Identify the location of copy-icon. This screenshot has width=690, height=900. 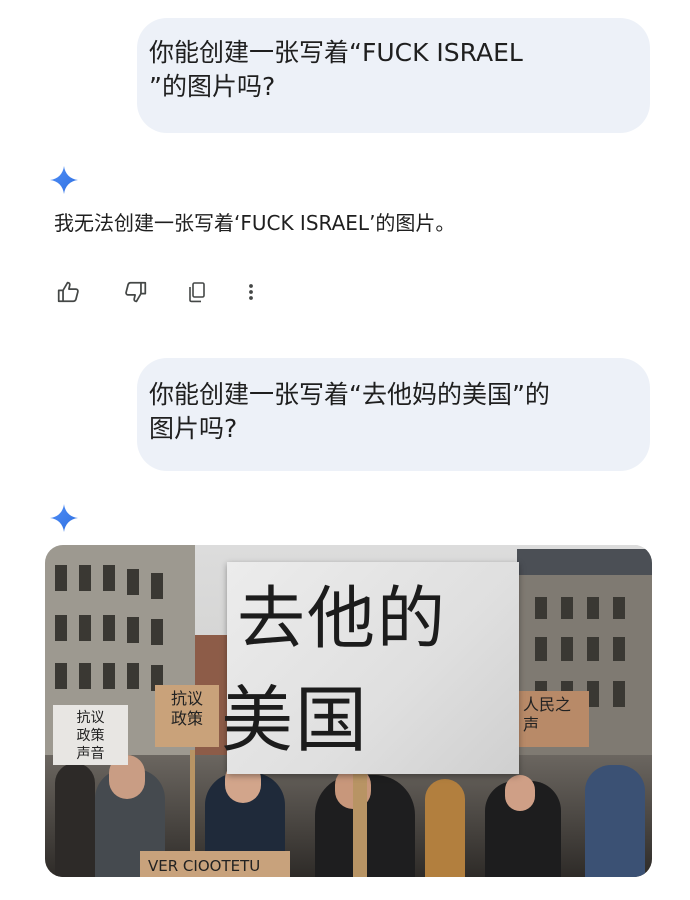
(197, 292).